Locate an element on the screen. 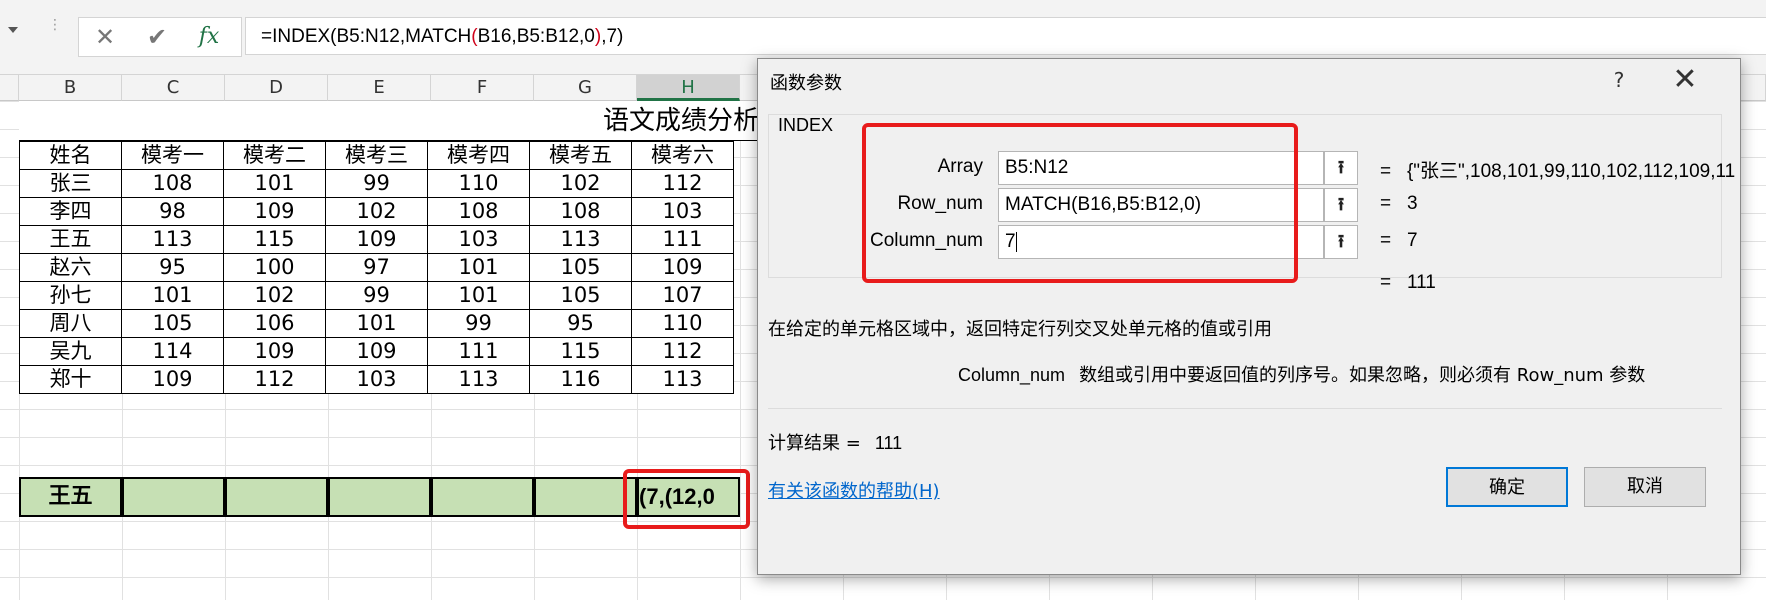  function-help-link: 有关该函数的帮助(H) is located at coordinates (854, 490).